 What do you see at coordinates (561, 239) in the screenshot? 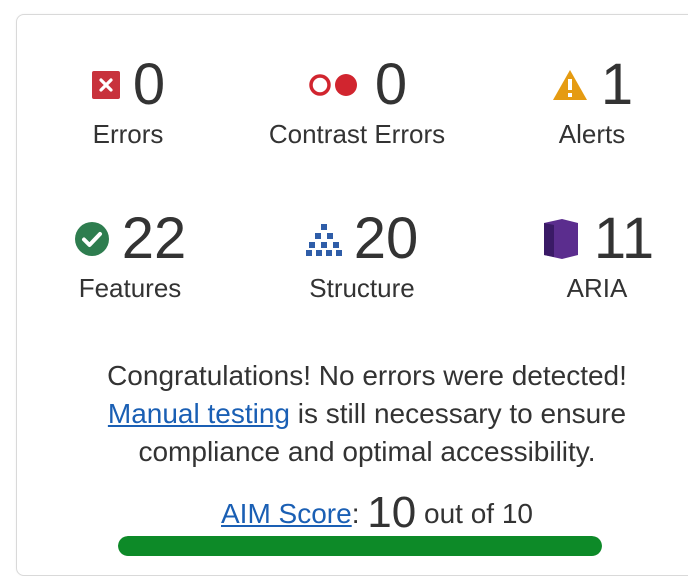
I see `aria-box-icon` at bounding box center [561, 239].